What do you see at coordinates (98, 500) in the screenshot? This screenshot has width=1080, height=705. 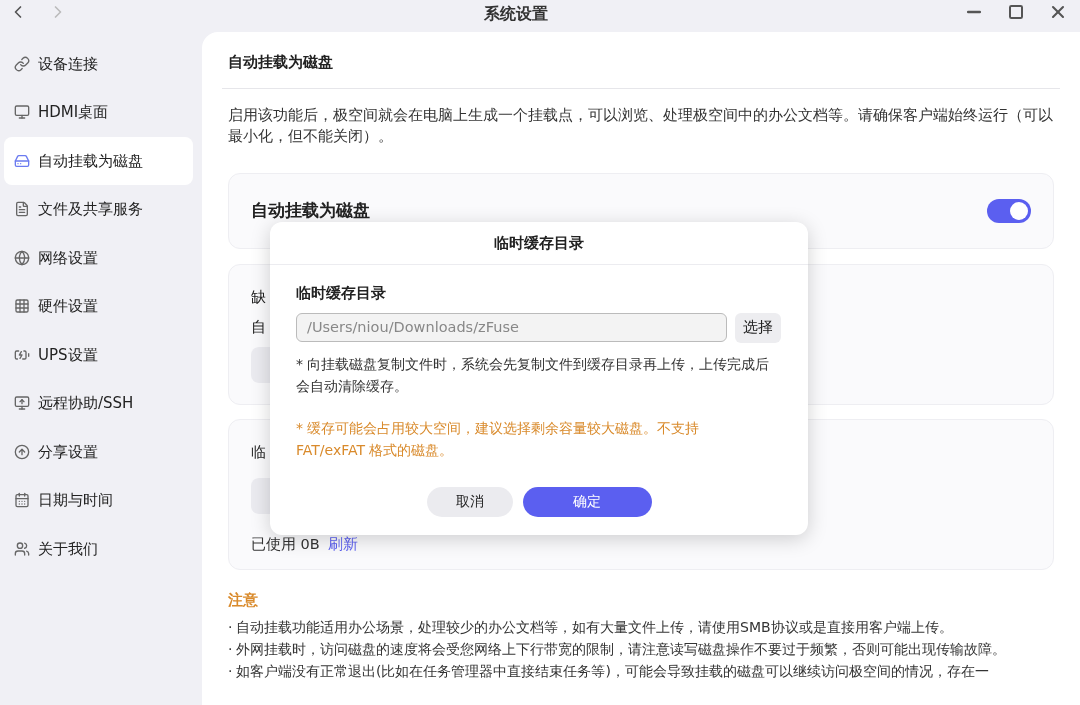 I see `sidebar-item: 日期与时间` at bounding box center [98, 500].